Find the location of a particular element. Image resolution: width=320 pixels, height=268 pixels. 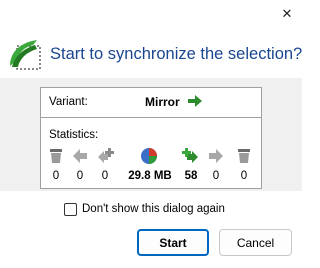

start-button: Start is located at coordinates (173, 242).